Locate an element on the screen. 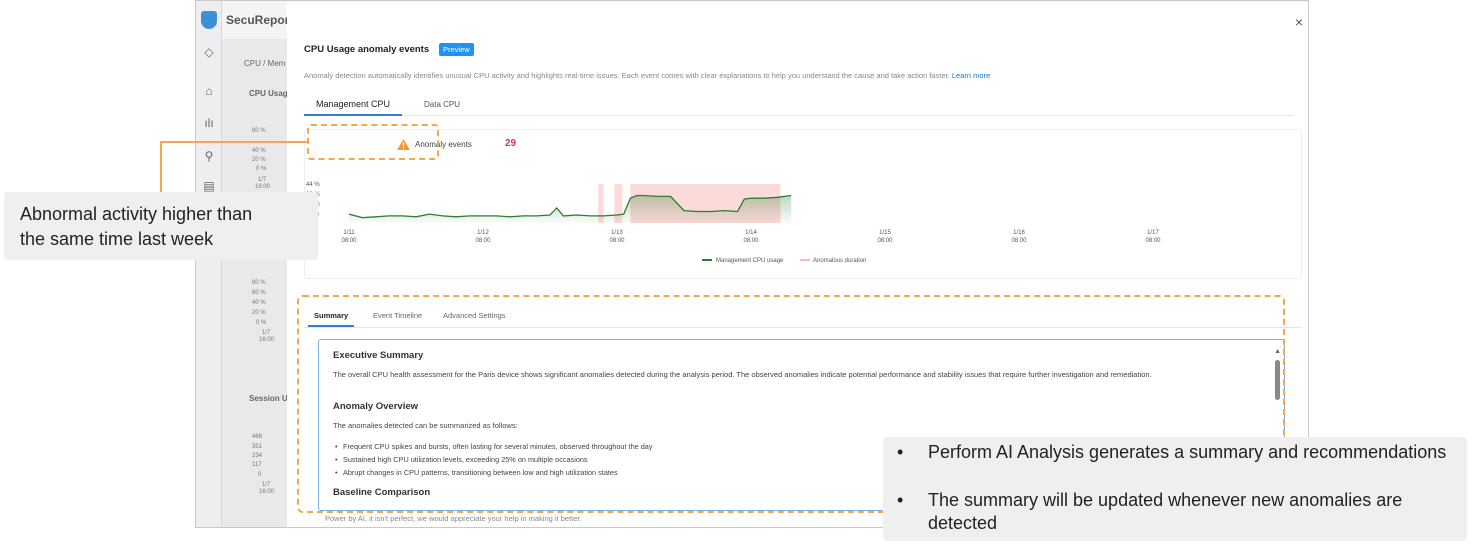 Image resolution: width=1472 pixels, height=553 pixels. shield-logo-icon is located at coordinates (209, 20).